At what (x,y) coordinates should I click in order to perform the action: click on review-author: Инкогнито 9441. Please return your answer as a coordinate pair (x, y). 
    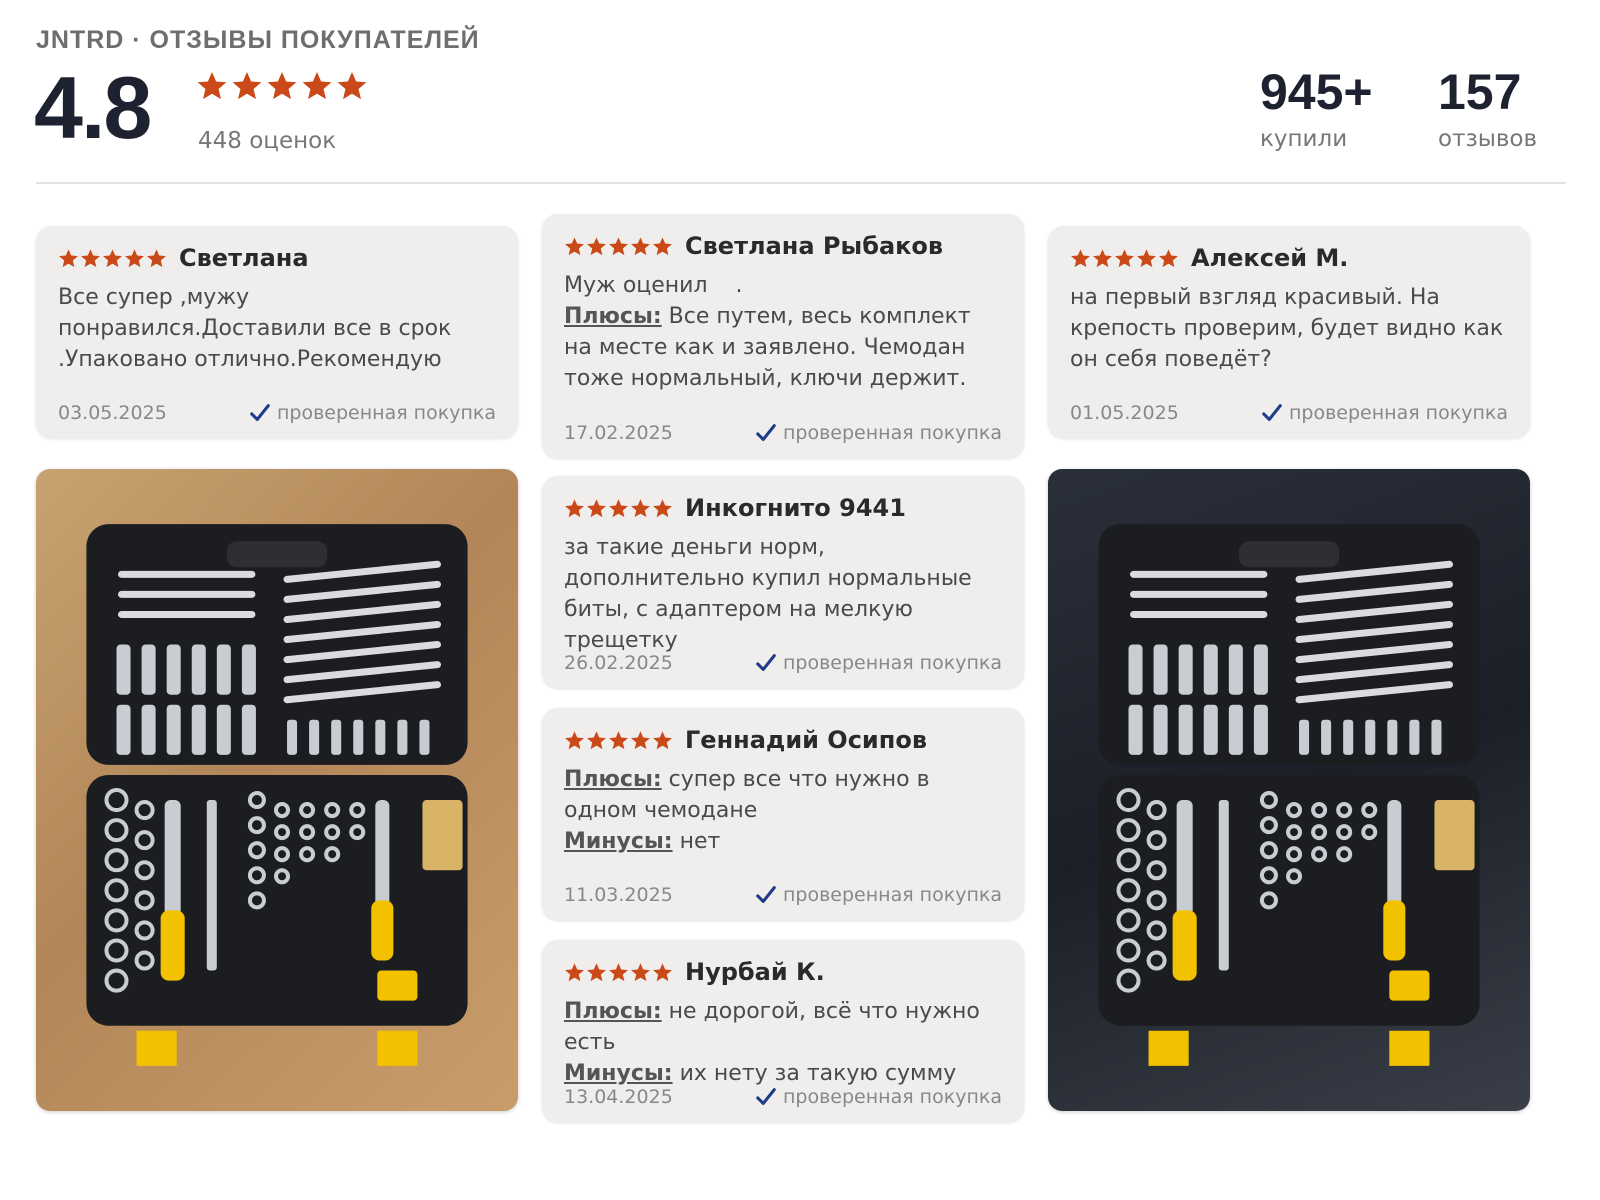
    Looking at the image, I should click on (795, 508).